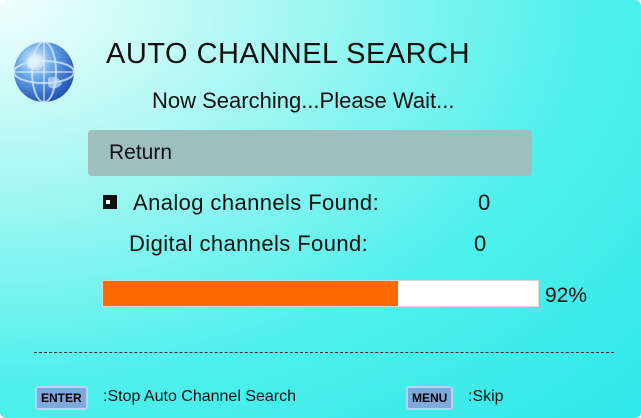  Describe the element at coordinates (324, 352) in the screenshot. I see `footer-divider` at that location.